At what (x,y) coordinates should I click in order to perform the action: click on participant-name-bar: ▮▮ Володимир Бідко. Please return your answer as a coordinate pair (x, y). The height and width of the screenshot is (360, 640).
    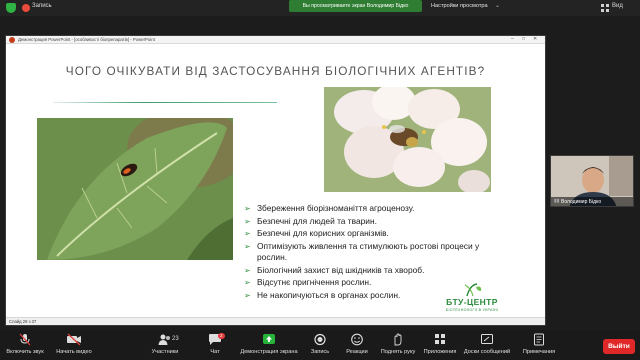
    Looking at the image, I should click on (592, 201).